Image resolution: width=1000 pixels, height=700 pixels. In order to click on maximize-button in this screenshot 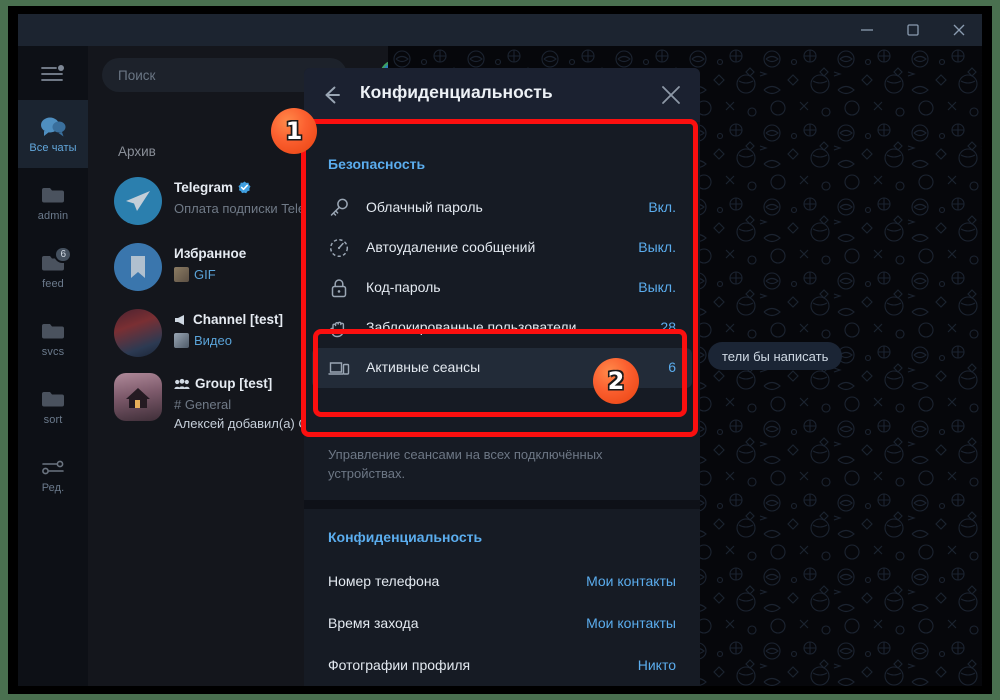, I will do `click(913, 30)`.